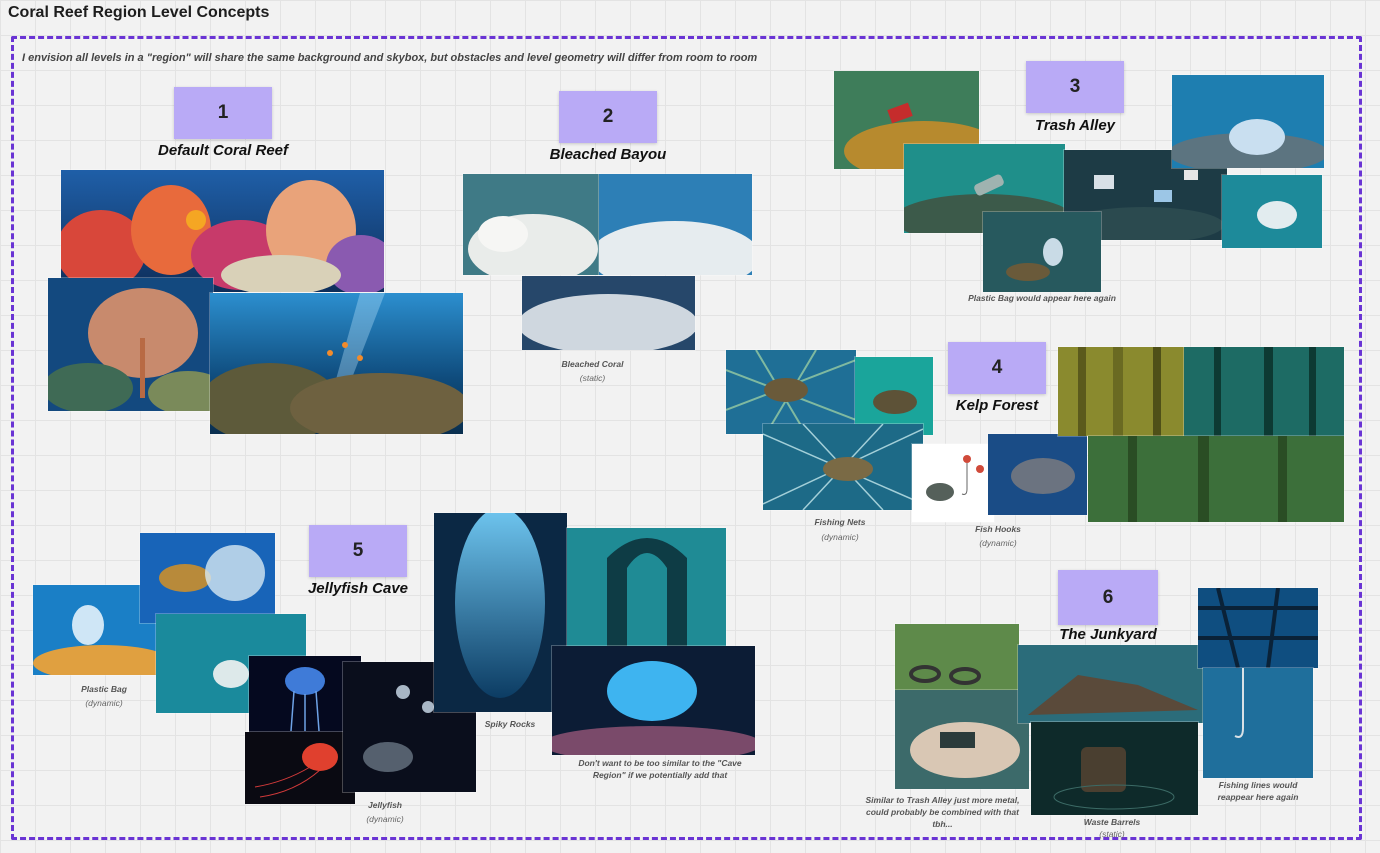 The width and height of the screenshot is (1380, 853). I want to click on caption-jellyfish-type: (dynamic), so click(385, 819).